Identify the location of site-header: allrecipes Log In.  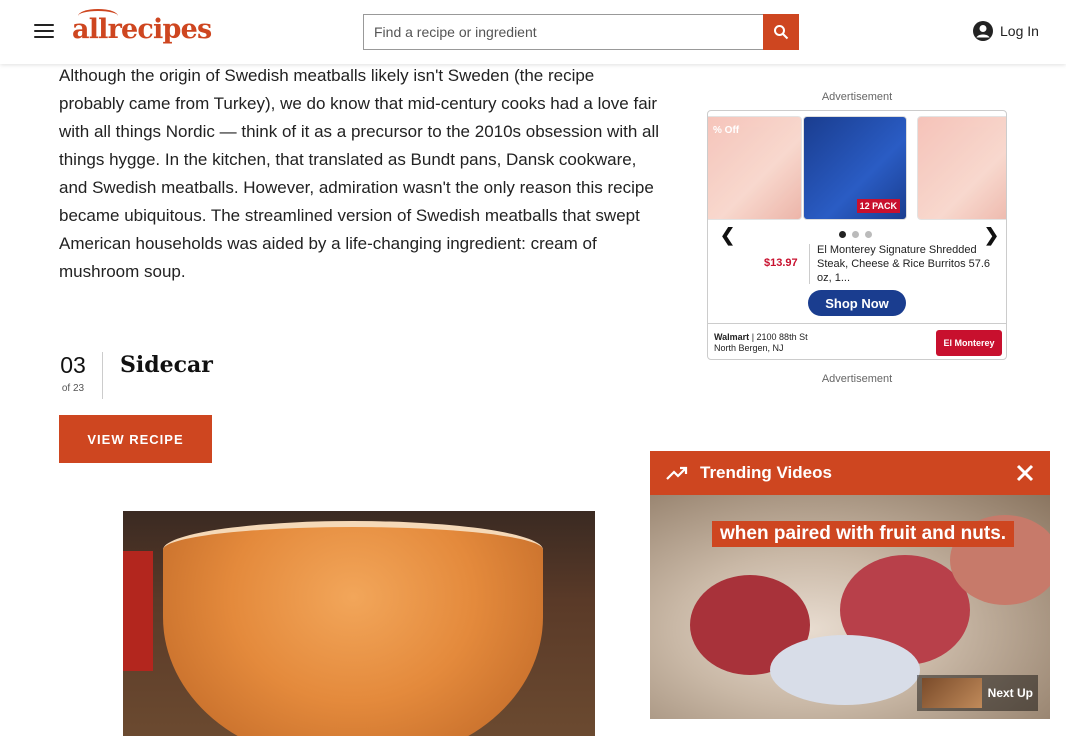
(533, 32).